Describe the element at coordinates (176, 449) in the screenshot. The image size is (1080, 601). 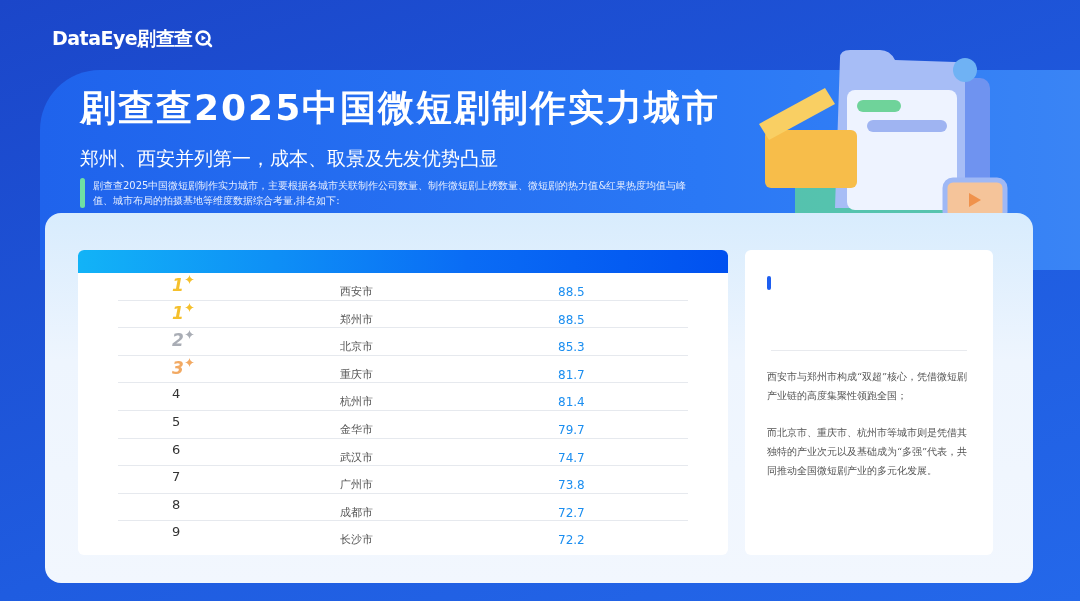
I see `rank-number: 6` at that location.